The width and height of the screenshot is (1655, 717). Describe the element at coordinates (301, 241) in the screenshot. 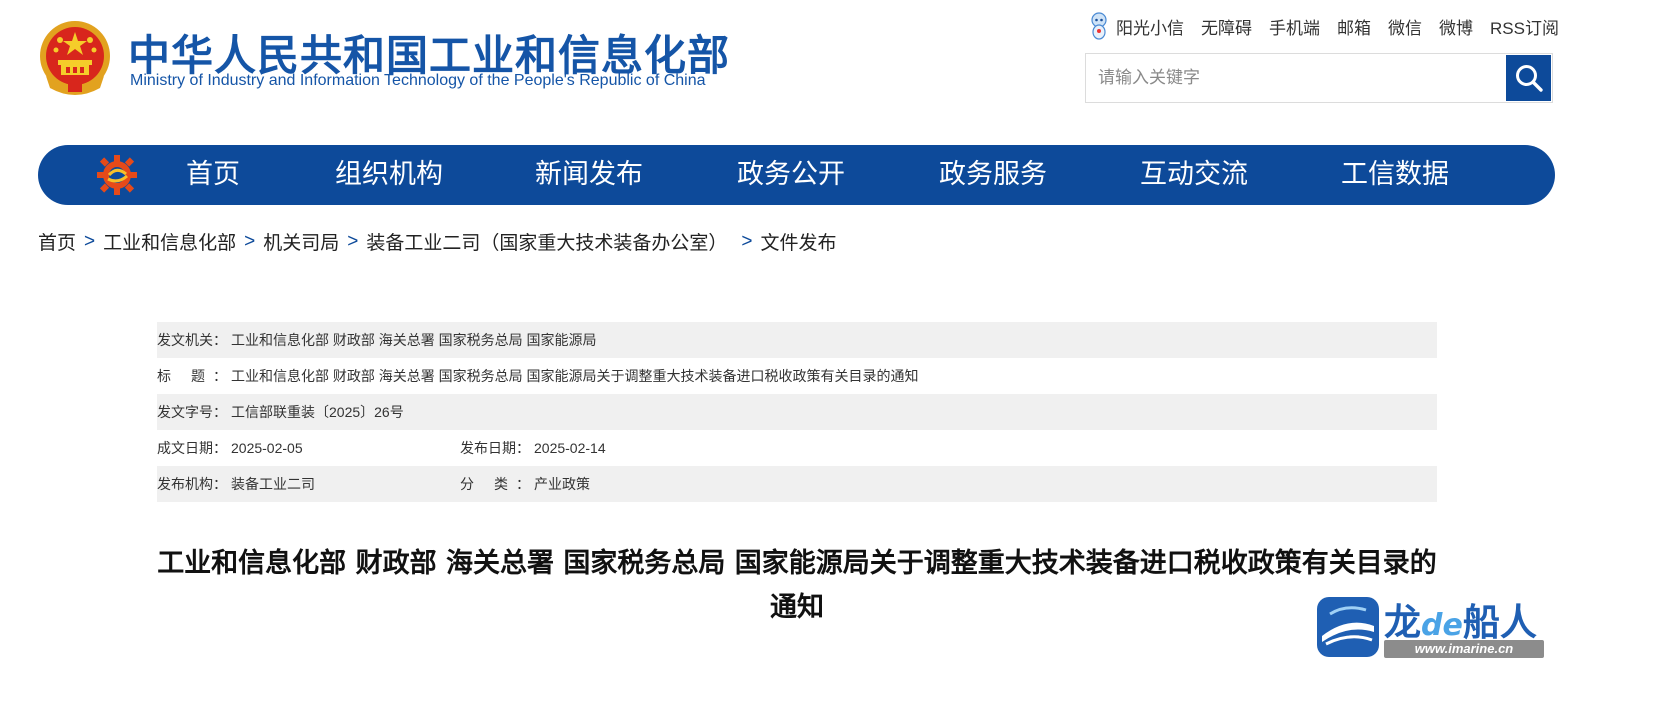

I see `breadcrumb-departments: 机关司局` at that location.